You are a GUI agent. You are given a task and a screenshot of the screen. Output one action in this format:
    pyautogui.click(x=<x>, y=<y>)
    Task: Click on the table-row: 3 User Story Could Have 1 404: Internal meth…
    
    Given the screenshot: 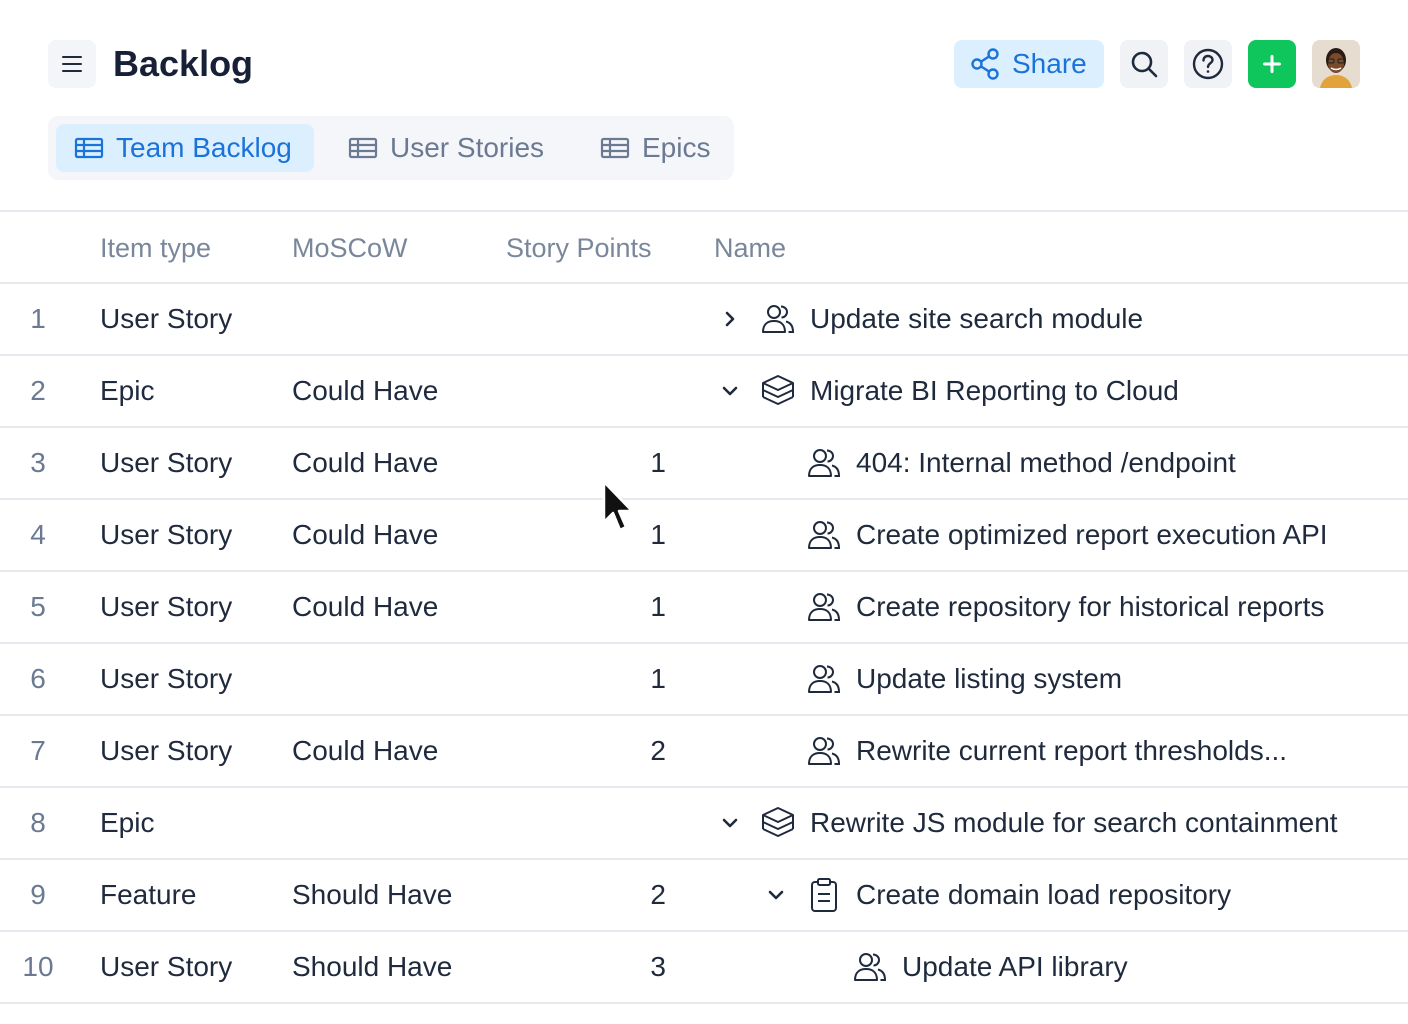 What is the action you would take?
    pyautogui.click(x=704, y=464)
    